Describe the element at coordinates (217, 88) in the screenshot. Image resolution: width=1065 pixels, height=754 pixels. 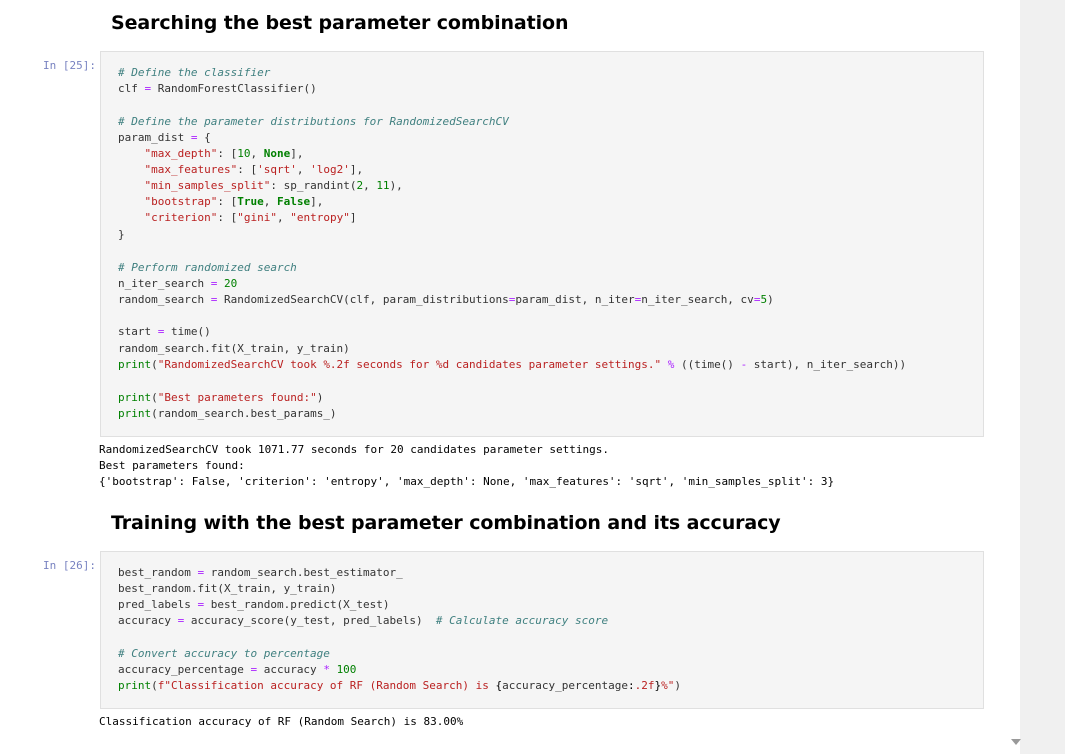
I see `code-line: clf = RandomForestClassifier()` at that location.